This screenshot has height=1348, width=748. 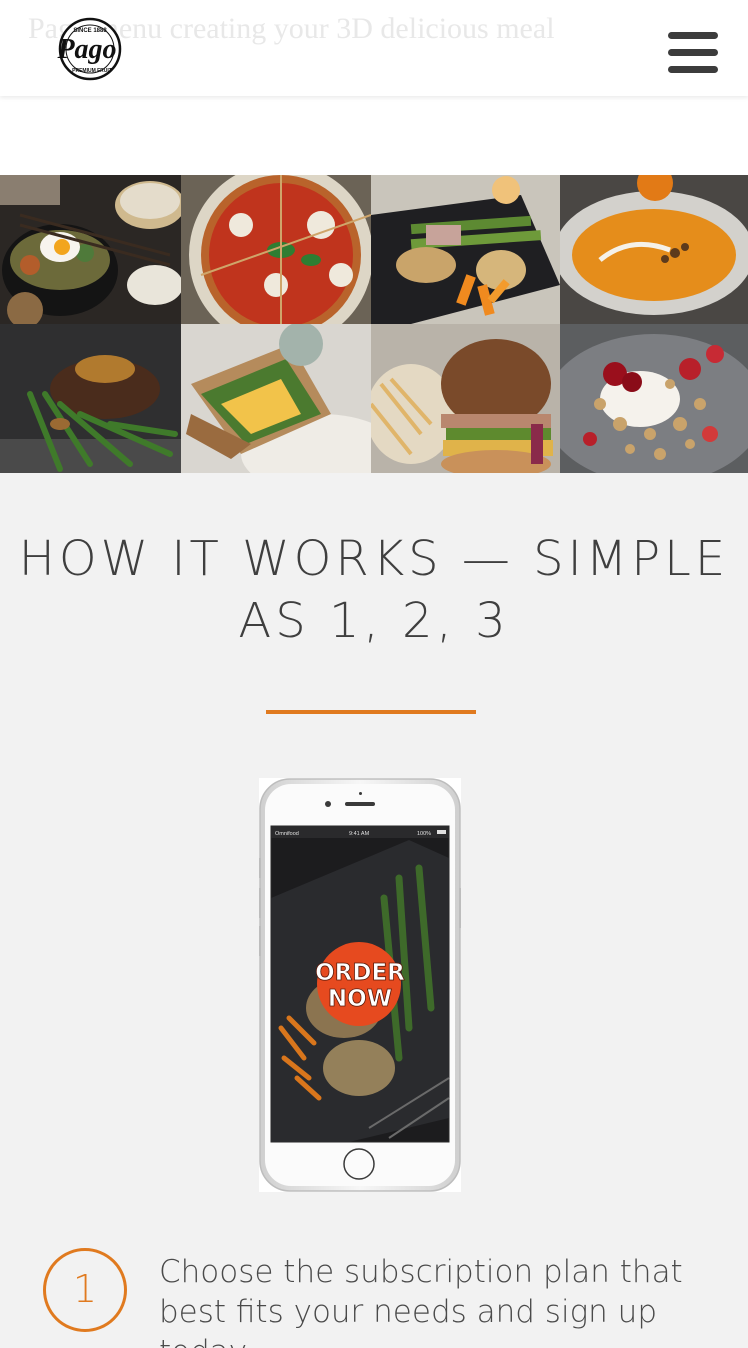 What do you see at coordinates (654, 398) in the screenshot?
I see `gallery-photo-granola-berries` at bounding box center [654, 398].